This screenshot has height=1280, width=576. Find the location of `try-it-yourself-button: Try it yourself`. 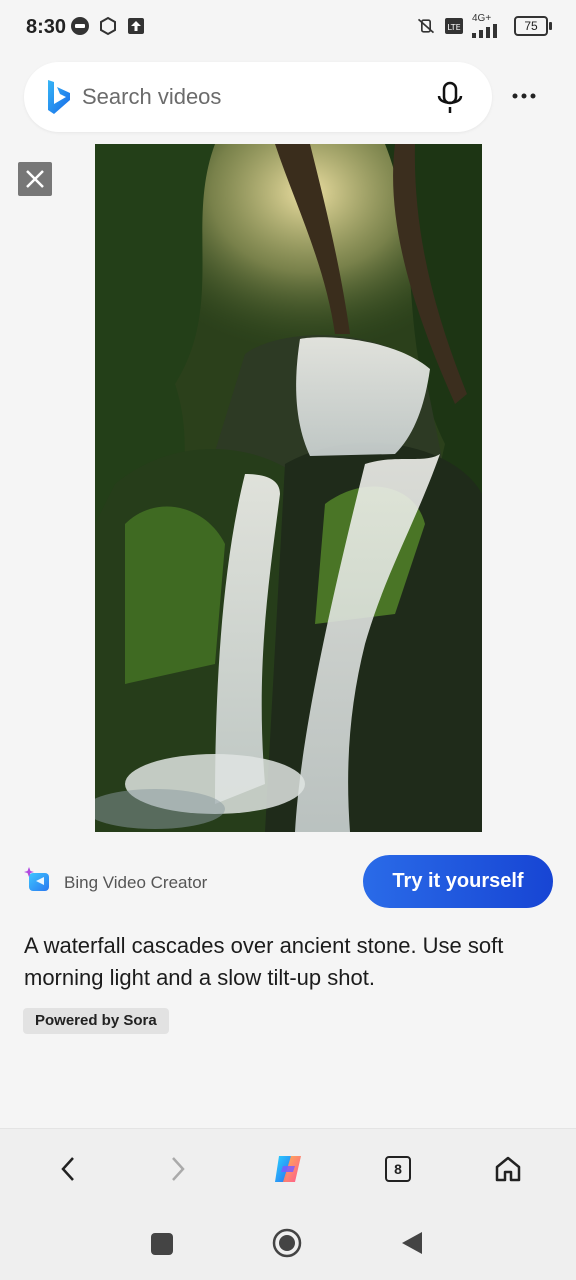

try-it-yourself-button: Try it yourself is located at coordinates (458, 881).